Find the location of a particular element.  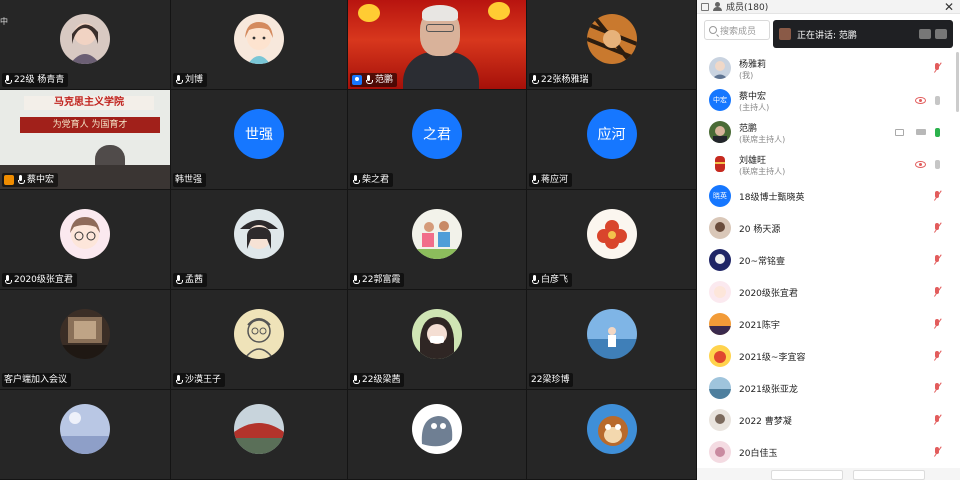

mute-all-button is located at coordinates (807, 475).